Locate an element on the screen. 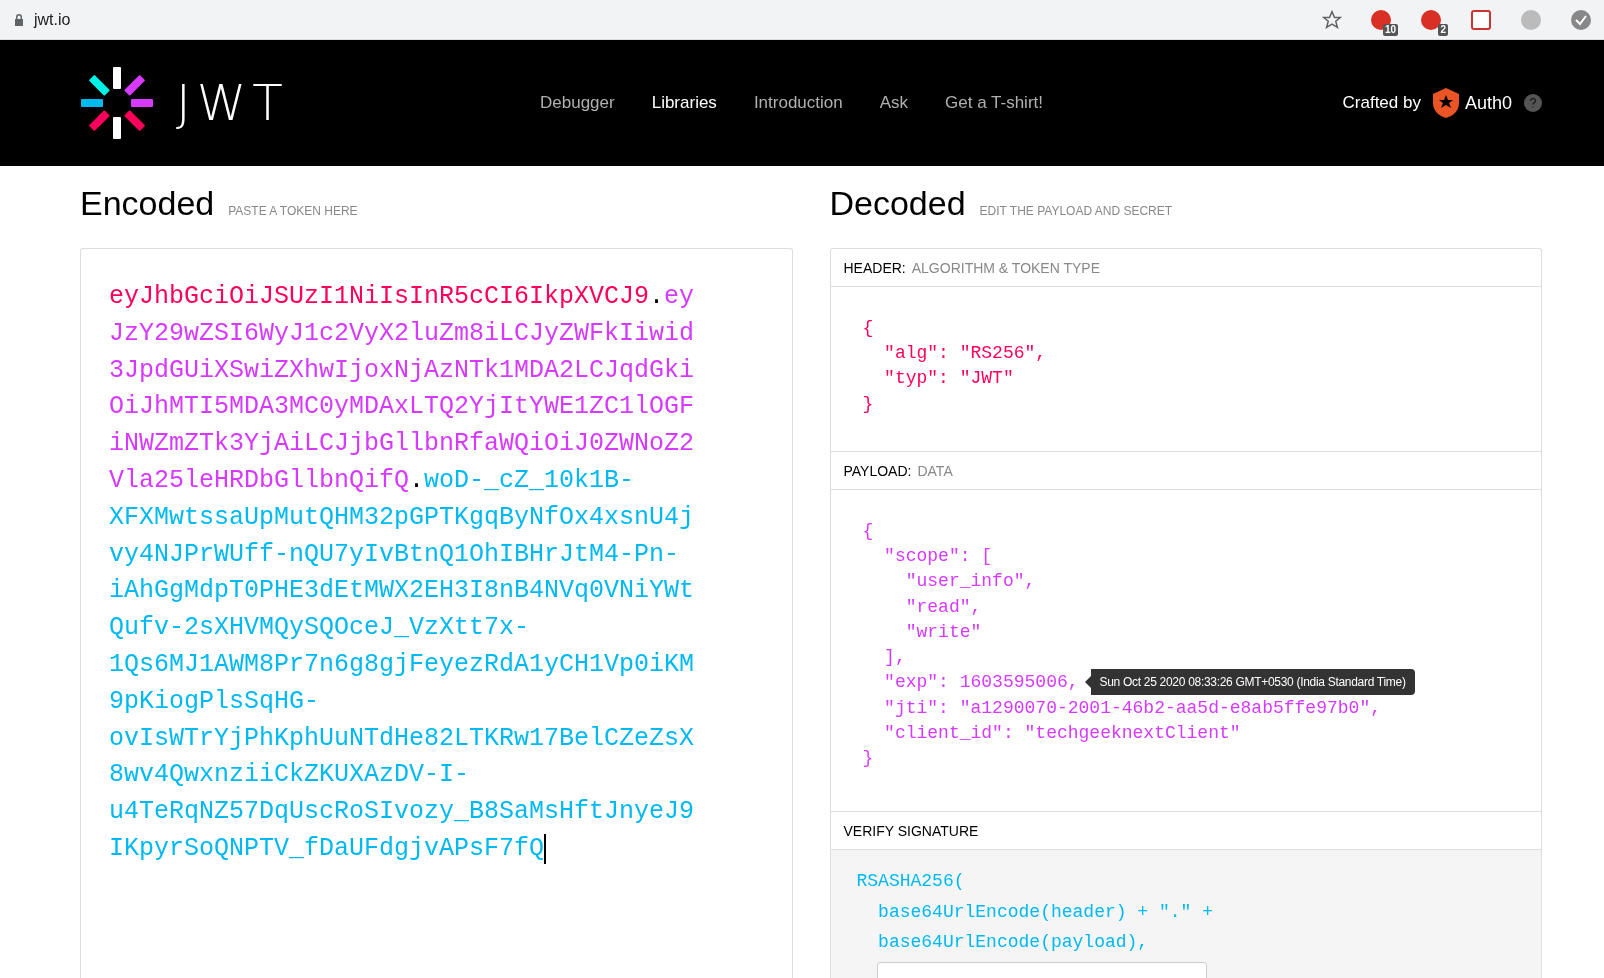  lock-icon is located at coordinates (19, 19).